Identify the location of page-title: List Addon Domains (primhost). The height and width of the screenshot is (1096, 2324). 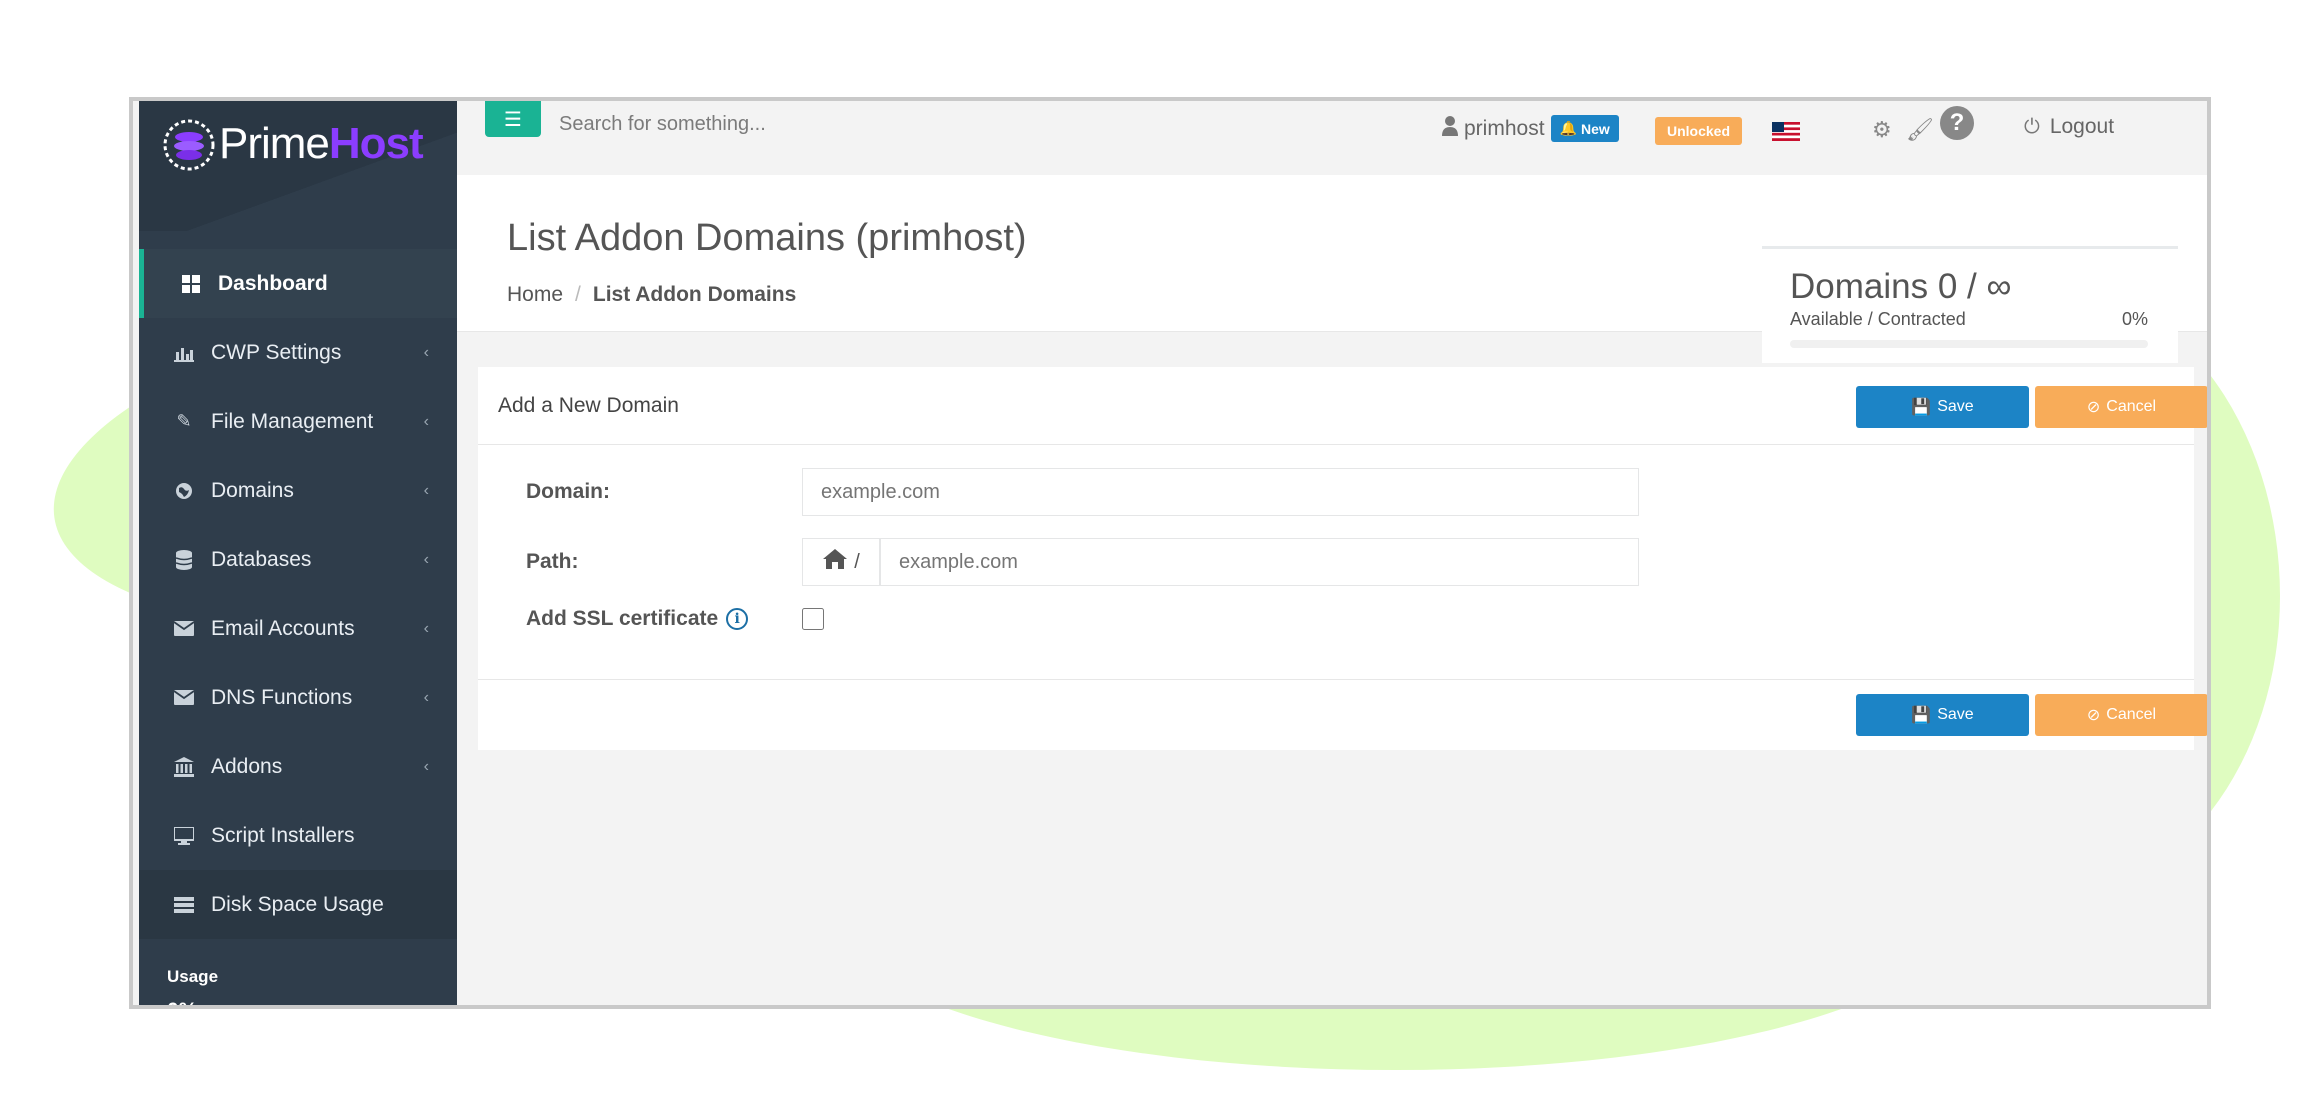
(767, 238).